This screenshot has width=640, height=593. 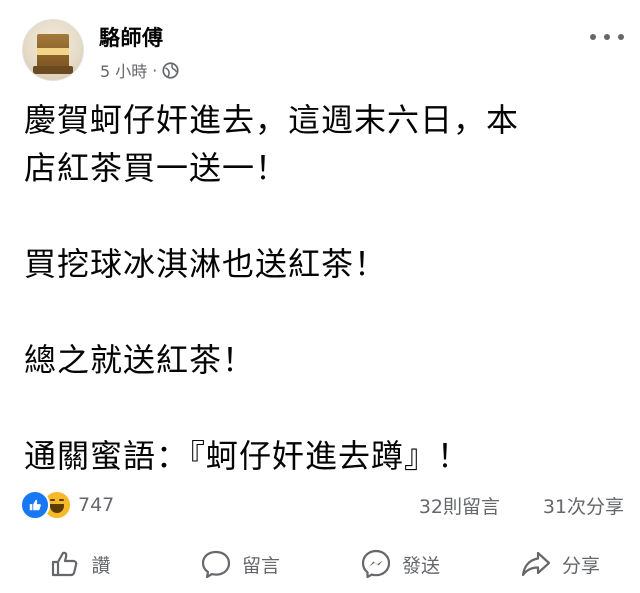 What do you see at coordinates (101, 565) in the screenshot?
I see `like-label: 讚` at bounding box center [101, 565].